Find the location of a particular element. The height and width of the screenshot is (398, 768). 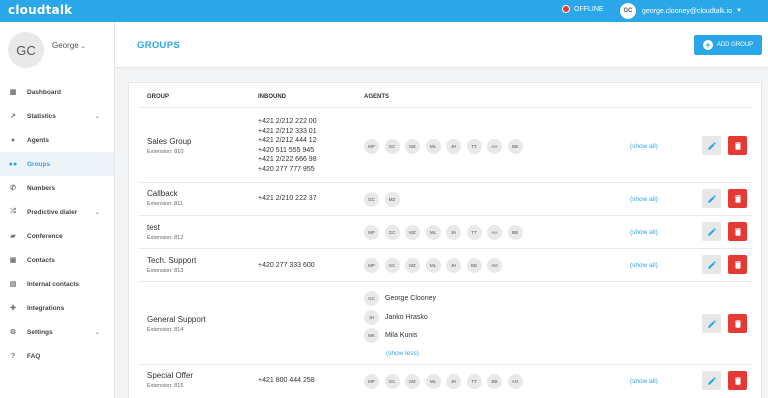

agent-entry: JH Janko Hrasko is located at coordinates (396, 317).